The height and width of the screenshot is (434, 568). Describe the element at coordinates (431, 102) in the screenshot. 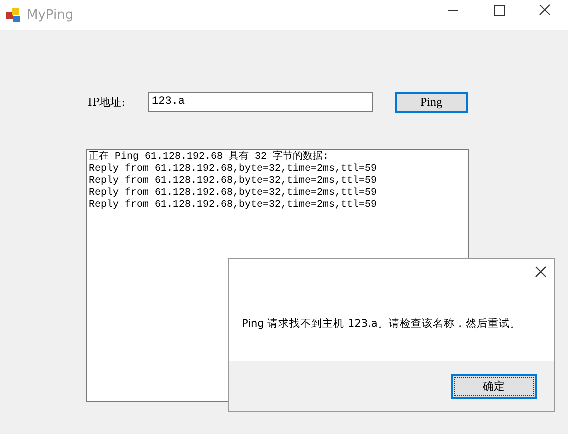

I see `ping-button: Ping` at that location.